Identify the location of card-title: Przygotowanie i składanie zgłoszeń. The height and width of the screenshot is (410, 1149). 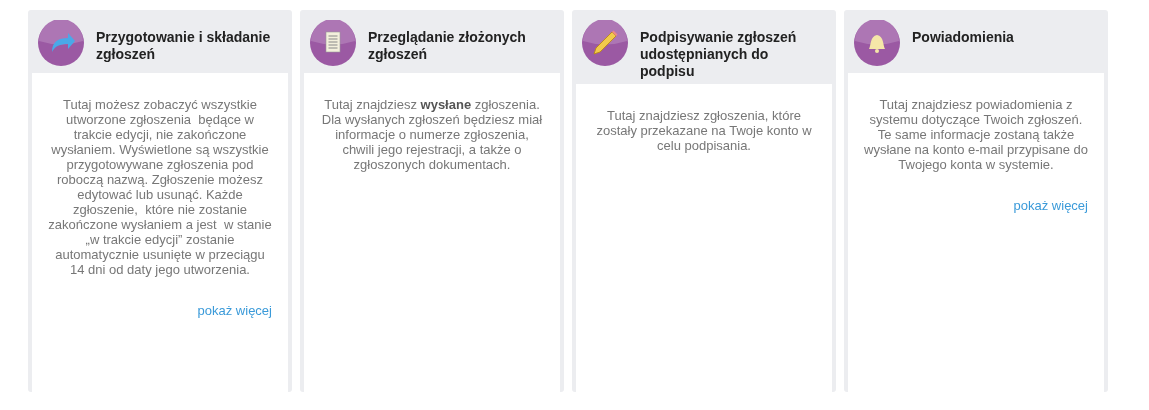
(184, 46).